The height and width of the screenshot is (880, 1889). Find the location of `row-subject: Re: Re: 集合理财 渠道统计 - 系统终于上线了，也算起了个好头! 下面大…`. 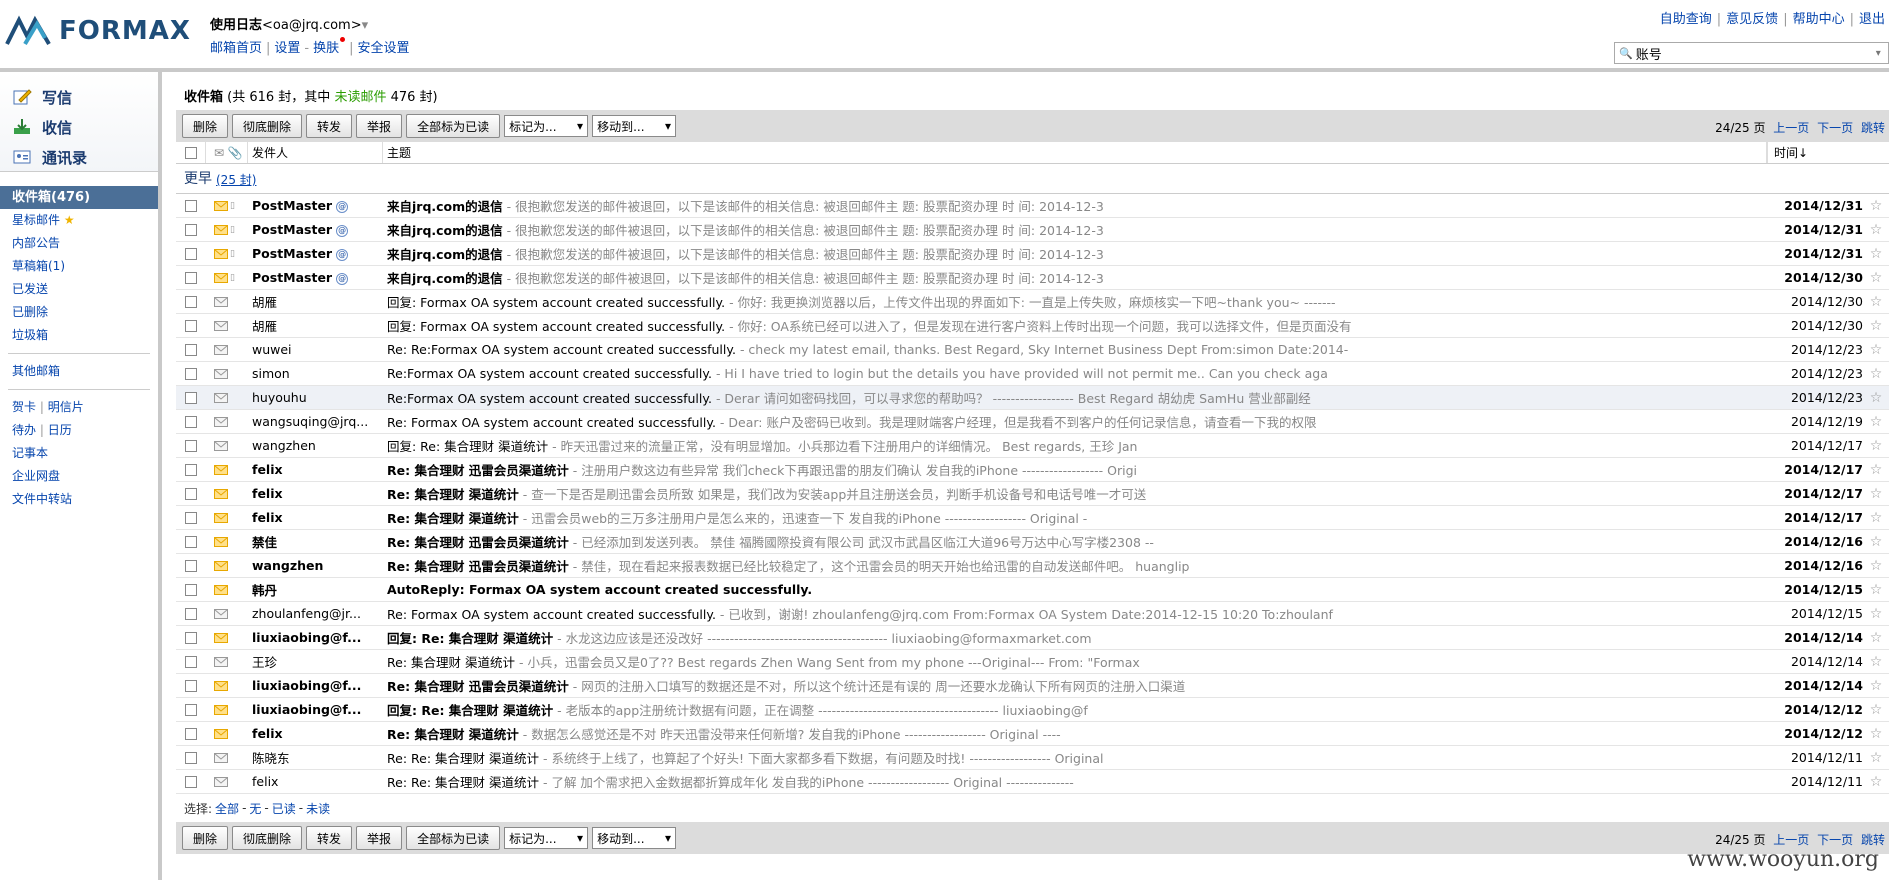

row-subject: Re: Re: 集合理财 渠道统计 - 系统终于上线了，也算起了个好头! 下面大… is located at coordinates (1075, 757).